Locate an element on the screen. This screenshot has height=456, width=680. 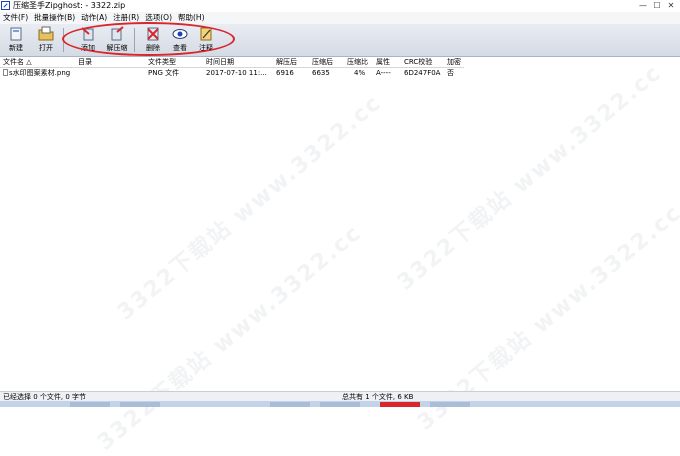
file-size-cell: 6916 is located at coordinates (285, 73).